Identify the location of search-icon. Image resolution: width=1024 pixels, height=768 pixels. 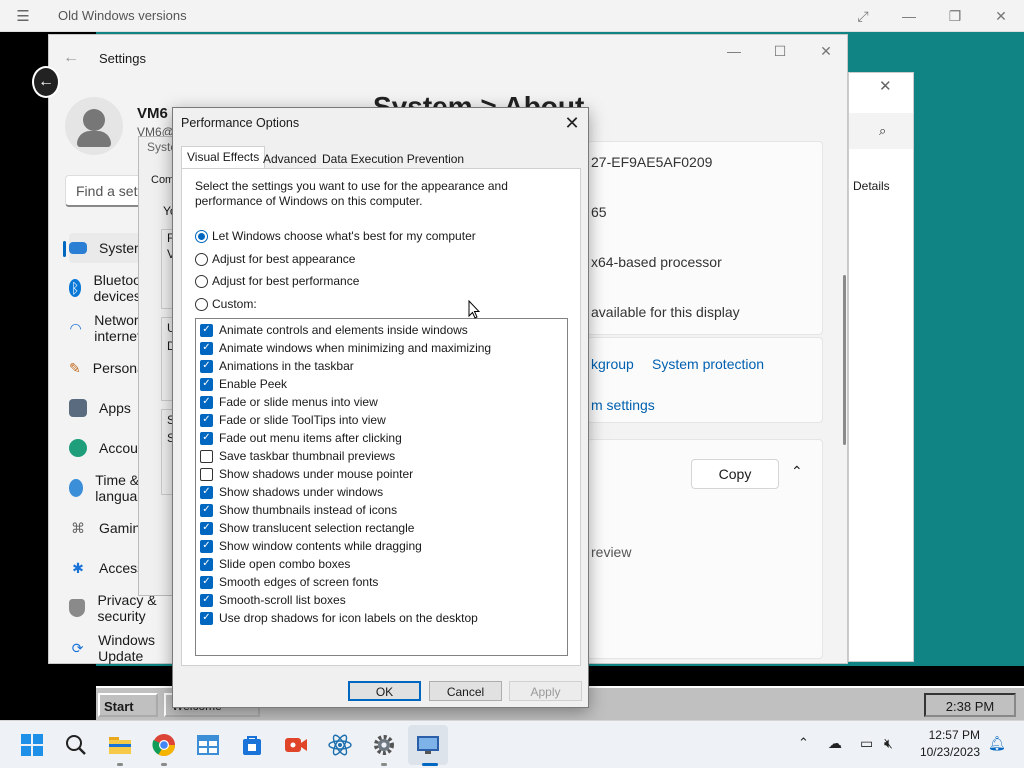
(76, 745).